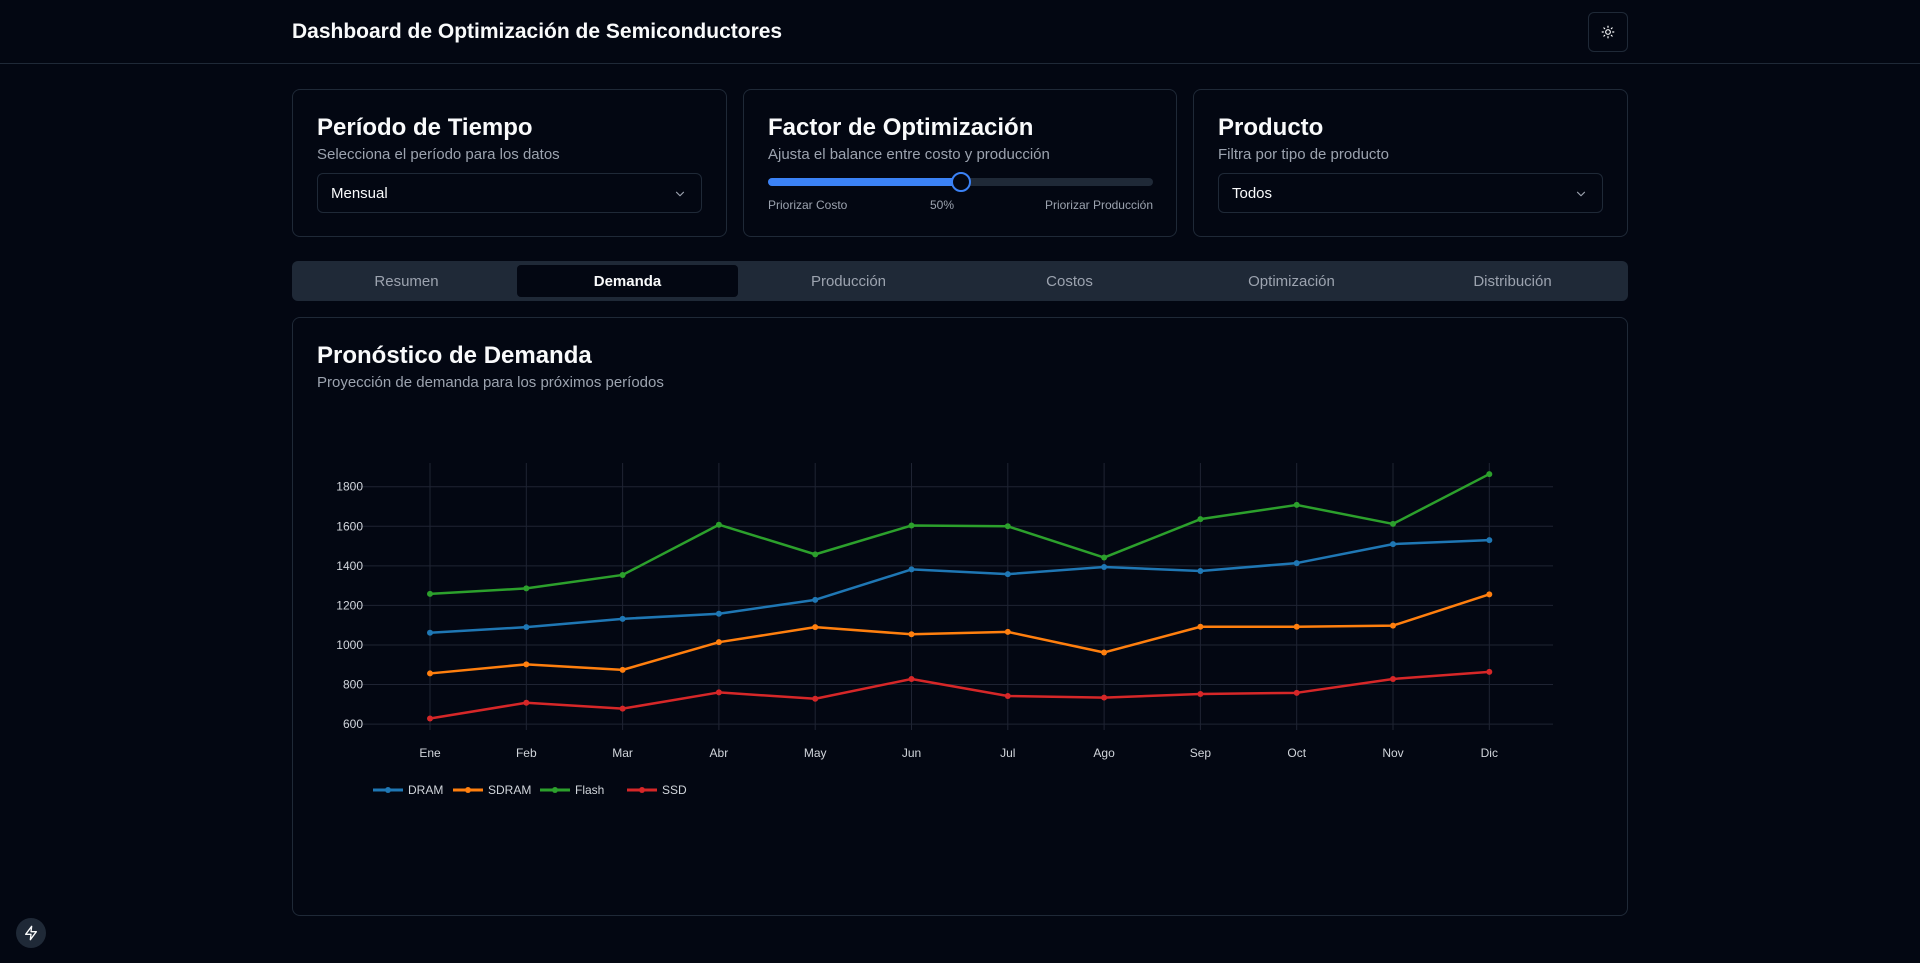 The width and height of the screenshot is (1920, 963). What do you see at coordinates (388, 790) in the screenshot?
I see `legend-marker-dram` at bounding box center [388, 790].